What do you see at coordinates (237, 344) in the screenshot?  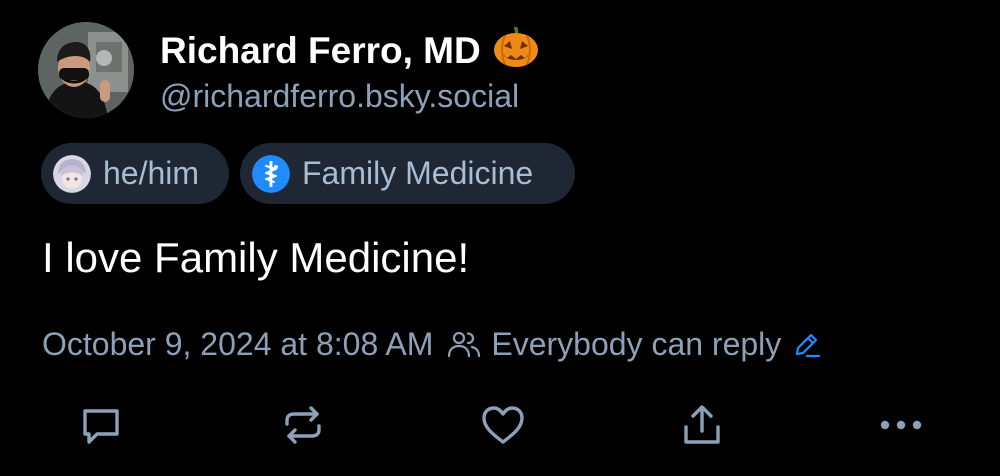 I see `post-timestamp: October 9, 2024 at 8:08 AM` at bounding box center [237, 344].